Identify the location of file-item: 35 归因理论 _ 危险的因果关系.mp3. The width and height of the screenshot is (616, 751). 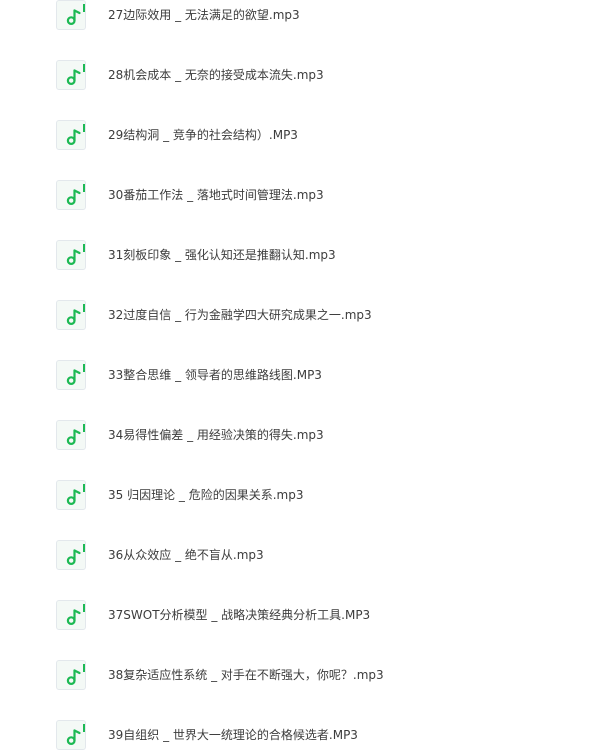
(308, 473).